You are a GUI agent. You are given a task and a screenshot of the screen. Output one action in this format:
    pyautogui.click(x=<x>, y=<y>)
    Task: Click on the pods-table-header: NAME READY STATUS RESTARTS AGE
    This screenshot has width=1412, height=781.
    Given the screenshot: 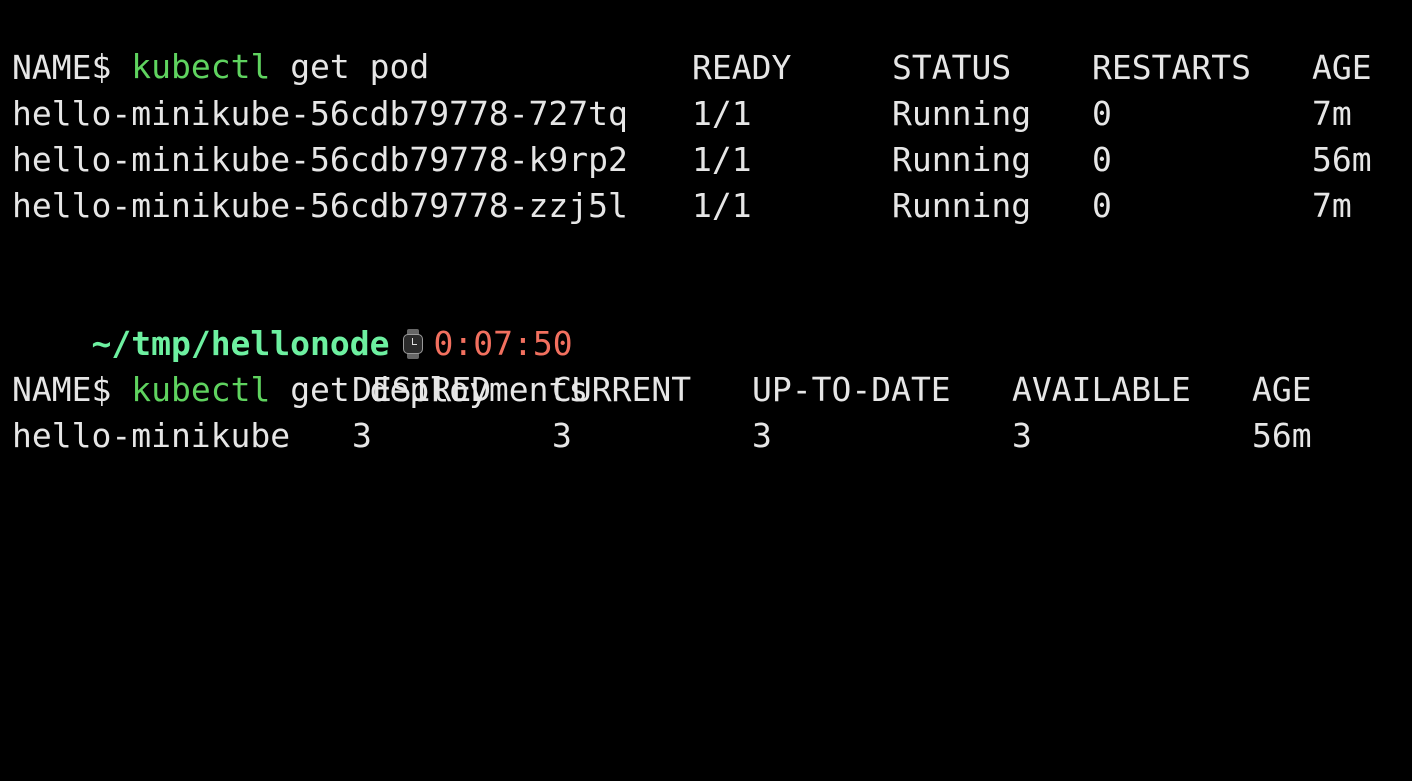 What is the action you would take?
    pyautogui.click(x=707, y=68)
    